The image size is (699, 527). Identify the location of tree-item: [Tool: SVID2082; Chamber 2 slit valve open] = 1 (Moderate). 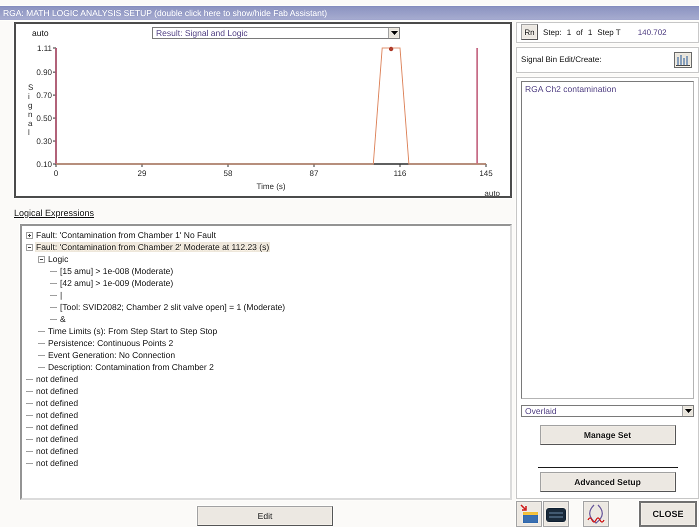
(172, 307).